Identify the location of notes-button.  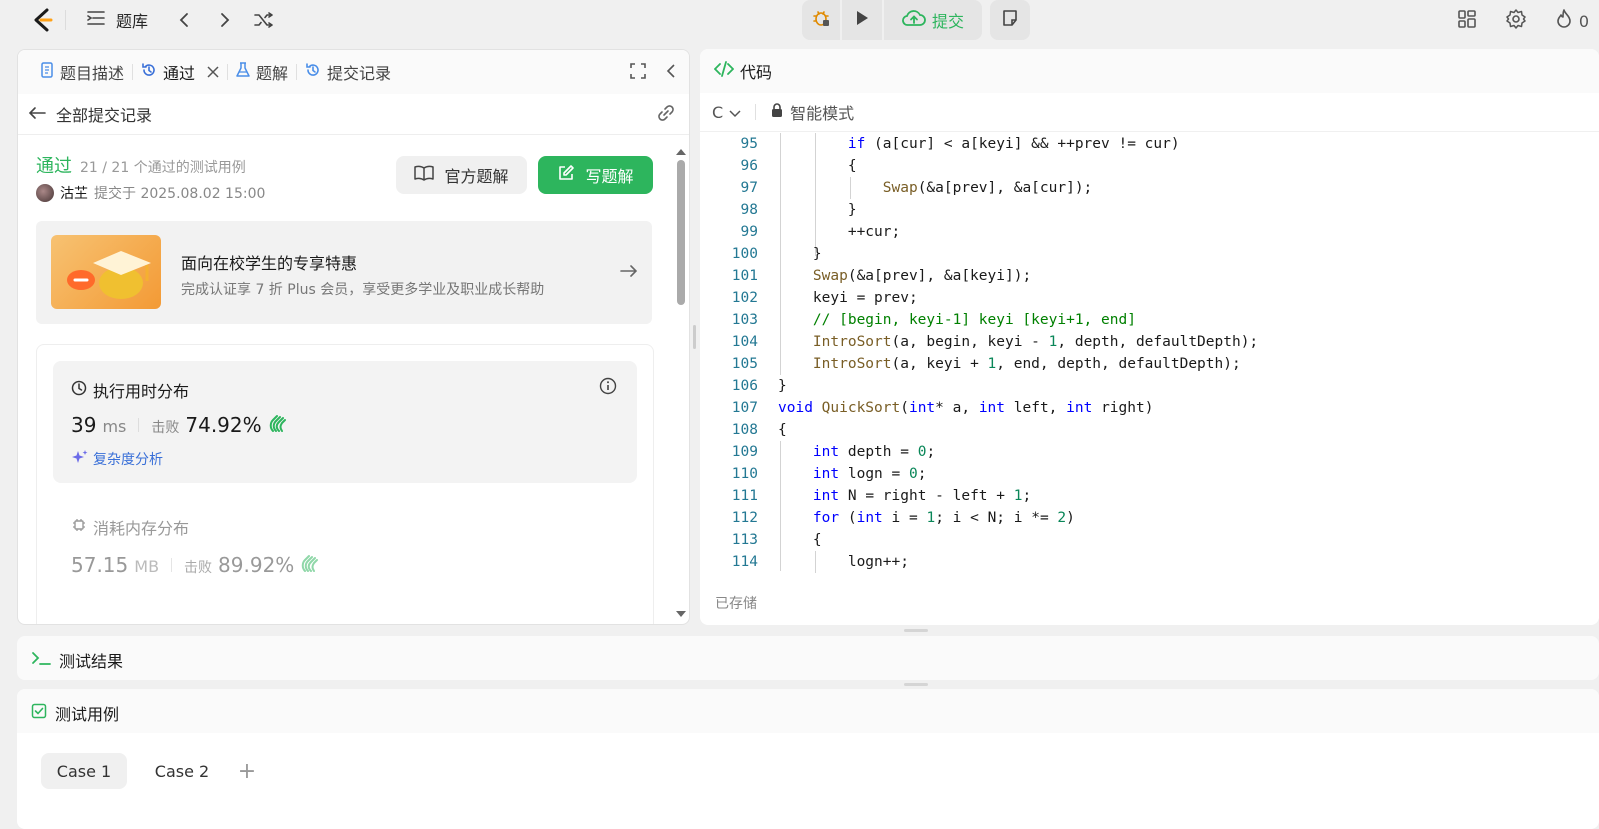
(1010, 20).